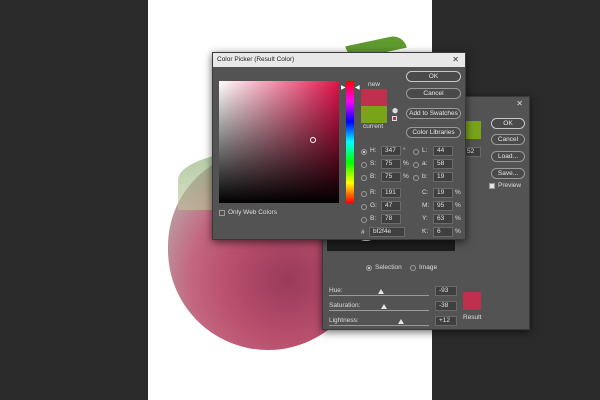  What do you see at coordinates (428, 267) in the screenshot?
I see `image-label: Image` at bounding box center [428, 267].